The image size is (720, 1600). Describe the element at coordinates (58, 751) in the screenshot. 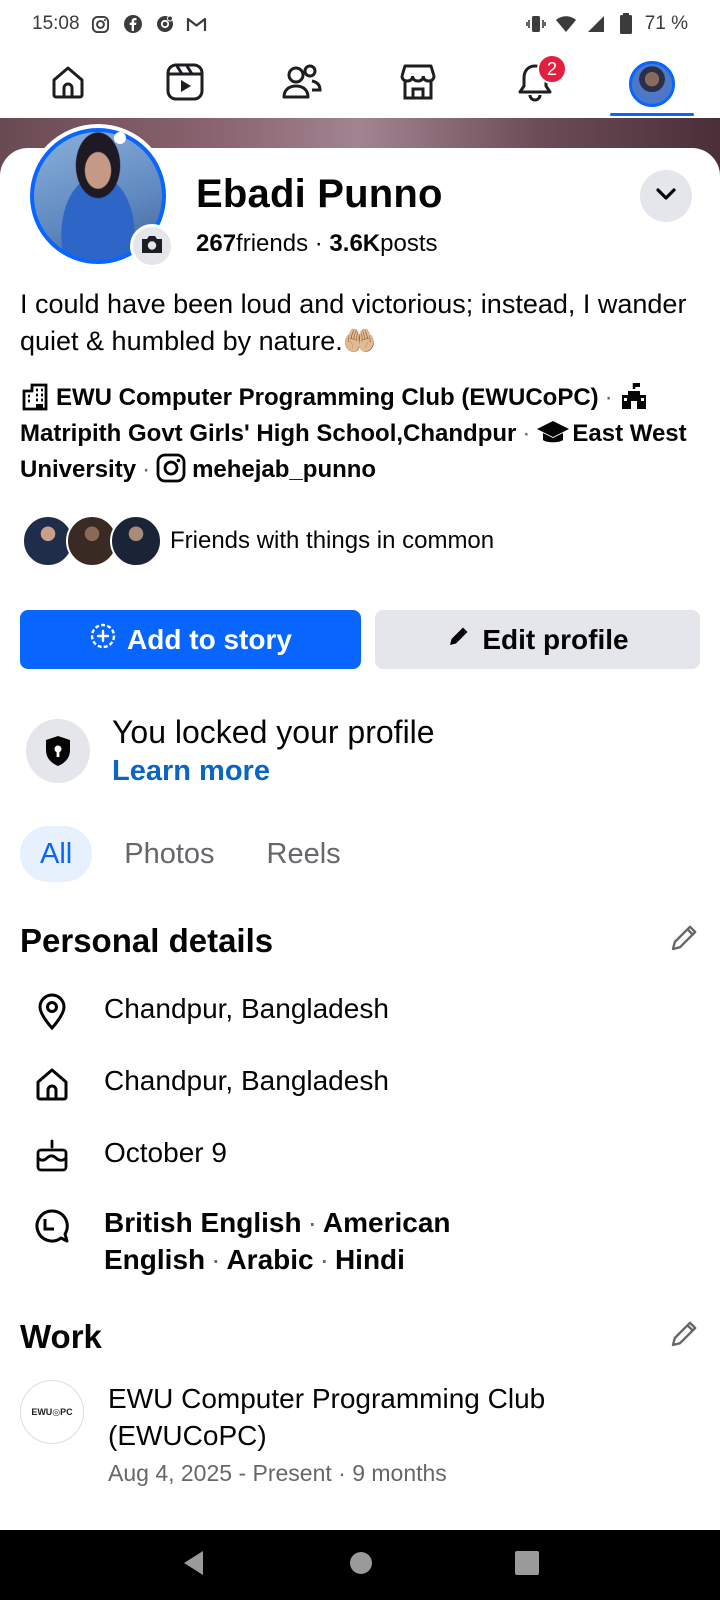

I see `shield-lock-icon` at that location.